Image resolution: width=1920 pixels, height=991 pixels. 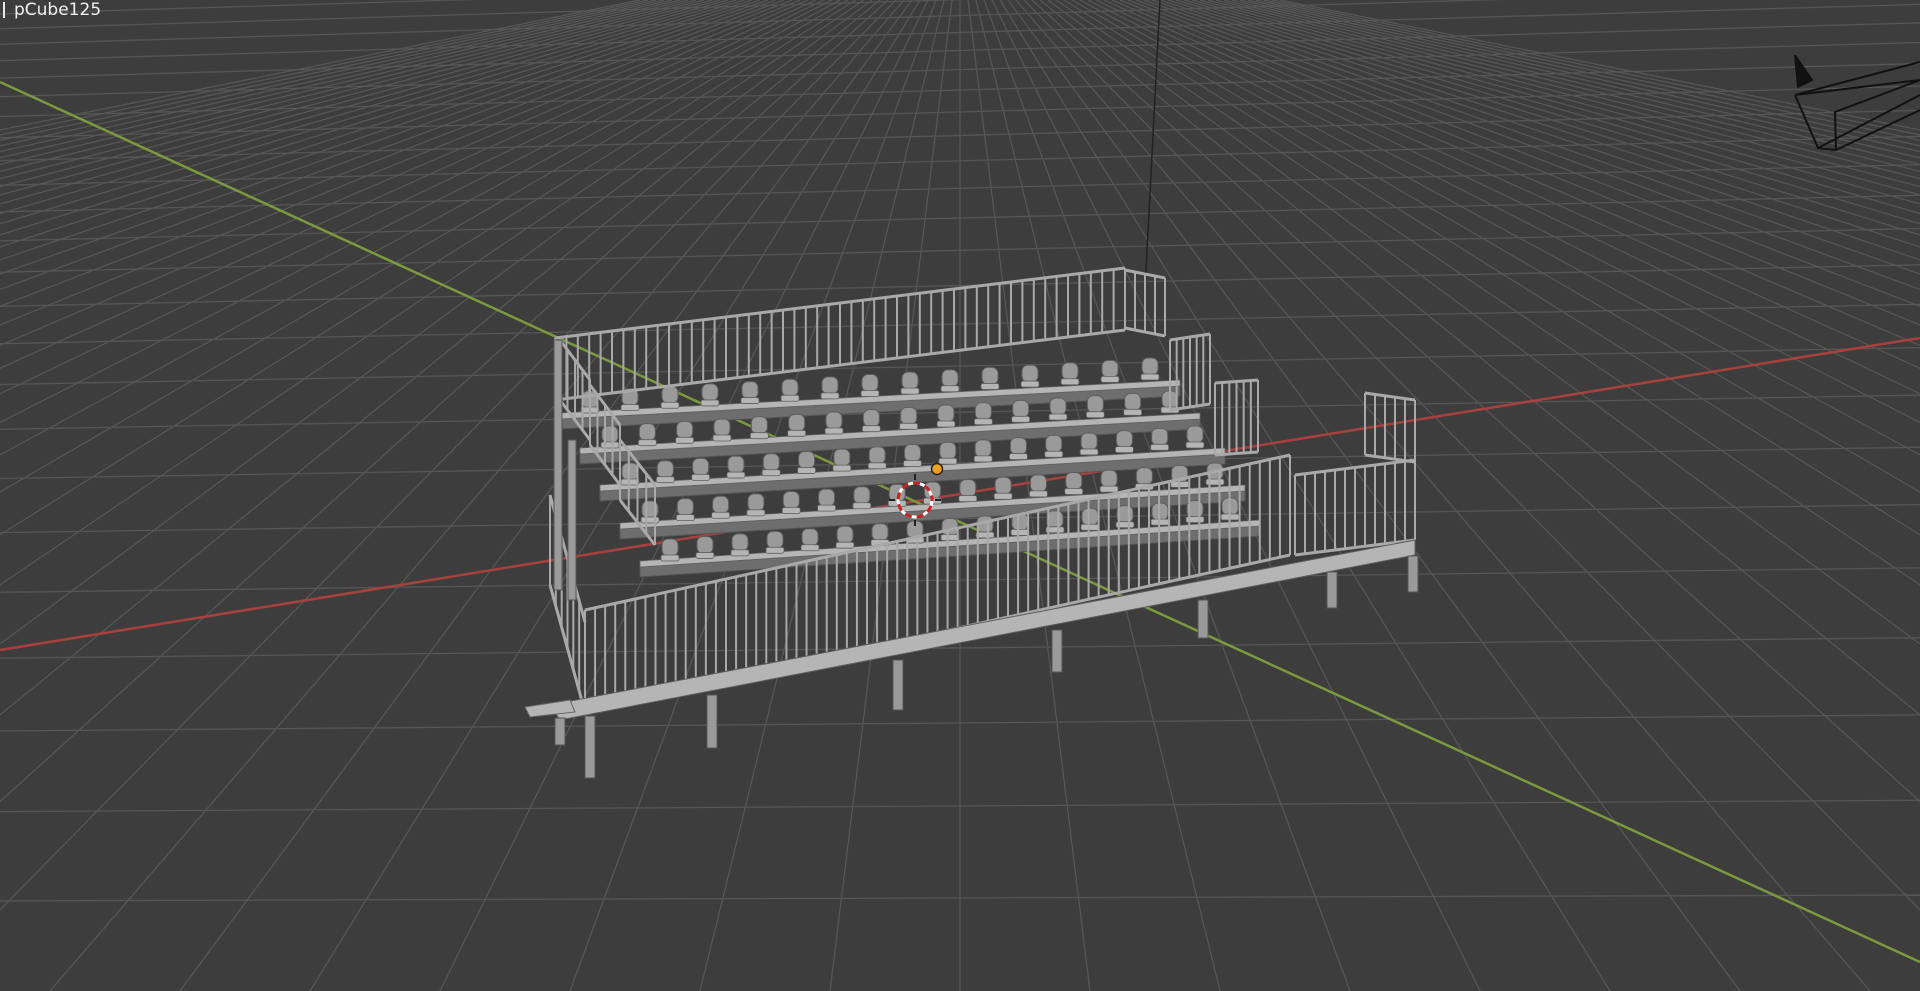 What do you see at coordinates (58, 10) in the screenshot?
I see `active-object-name: pCube125` at bounding box center [58, 10].